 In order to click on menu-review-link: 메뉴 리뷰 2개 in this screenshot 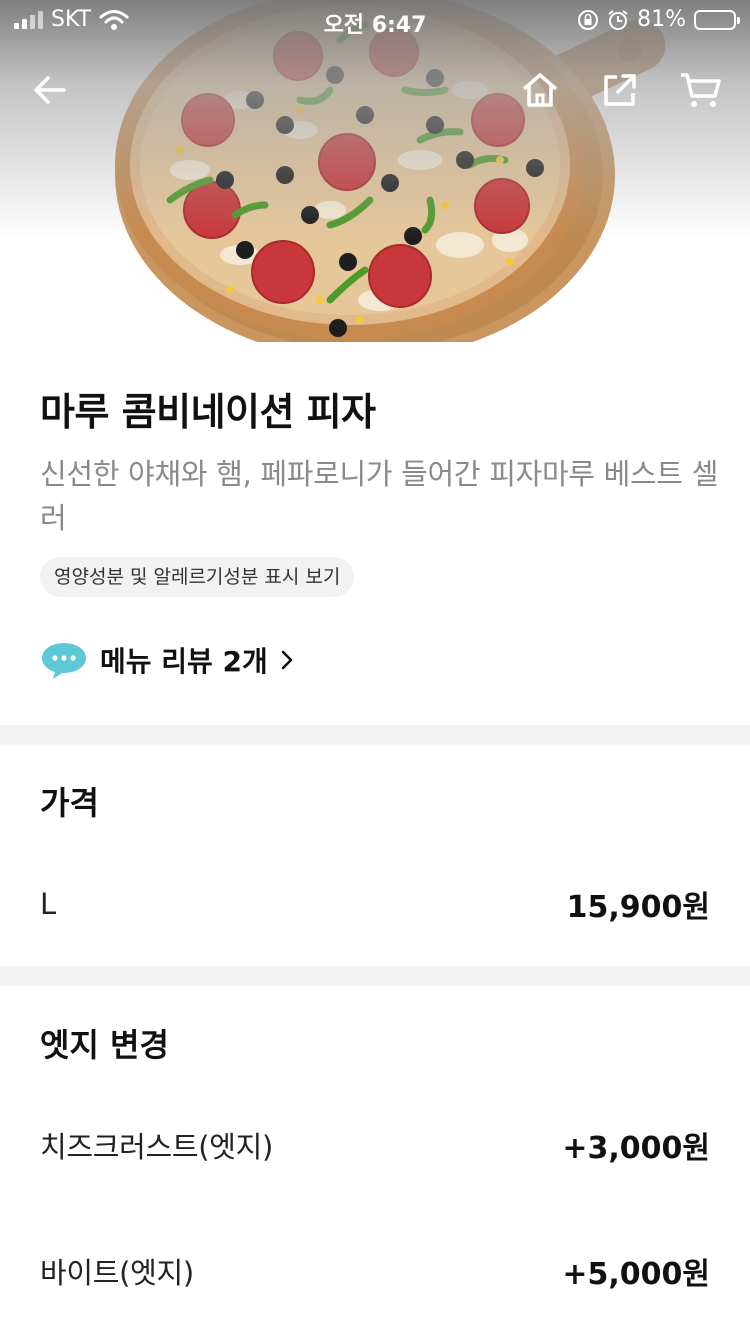, I will do `click(167, 660)`.